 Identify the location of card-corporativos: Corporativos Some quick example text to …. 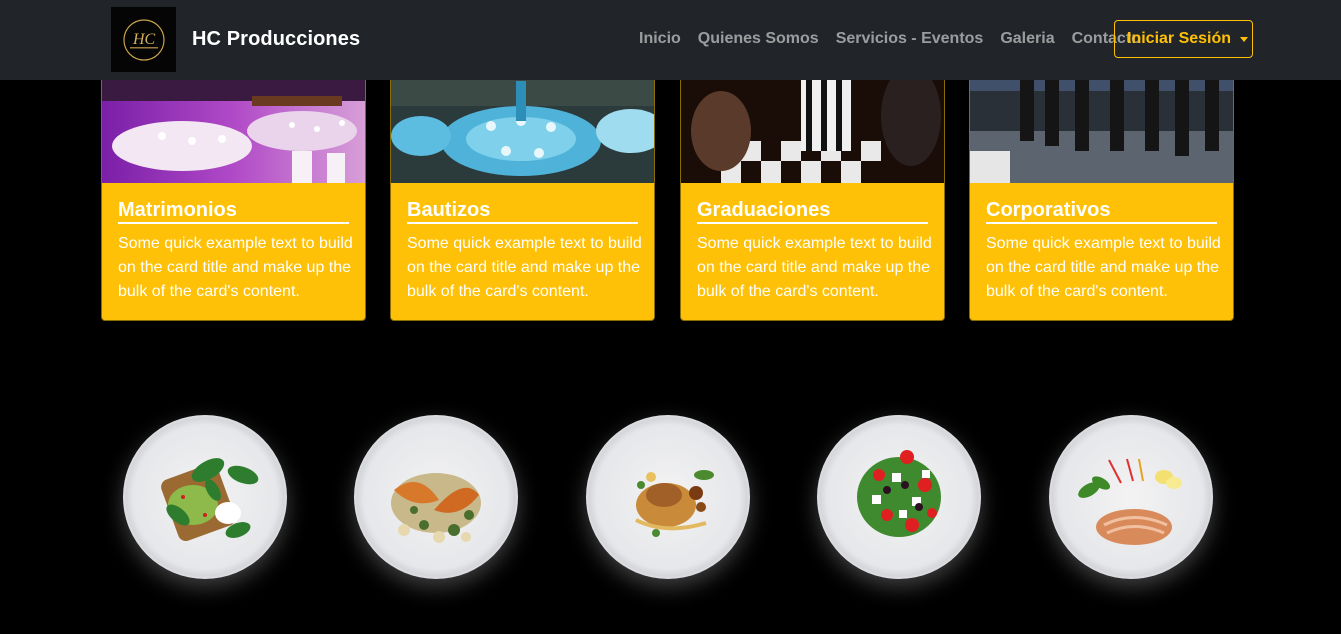
(1101, 190).